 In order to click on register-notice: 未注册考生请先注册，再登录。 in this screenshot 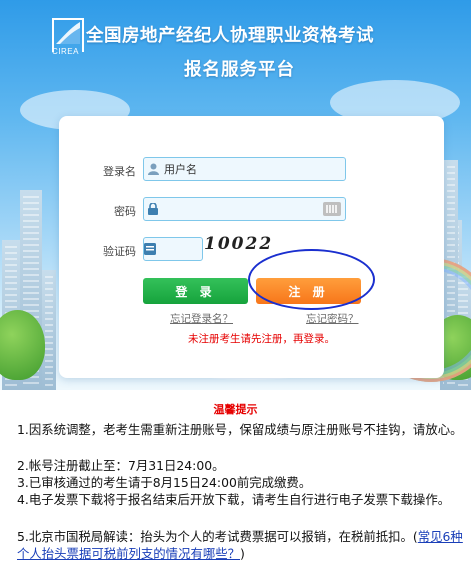, I will do `click(261, 339)`.